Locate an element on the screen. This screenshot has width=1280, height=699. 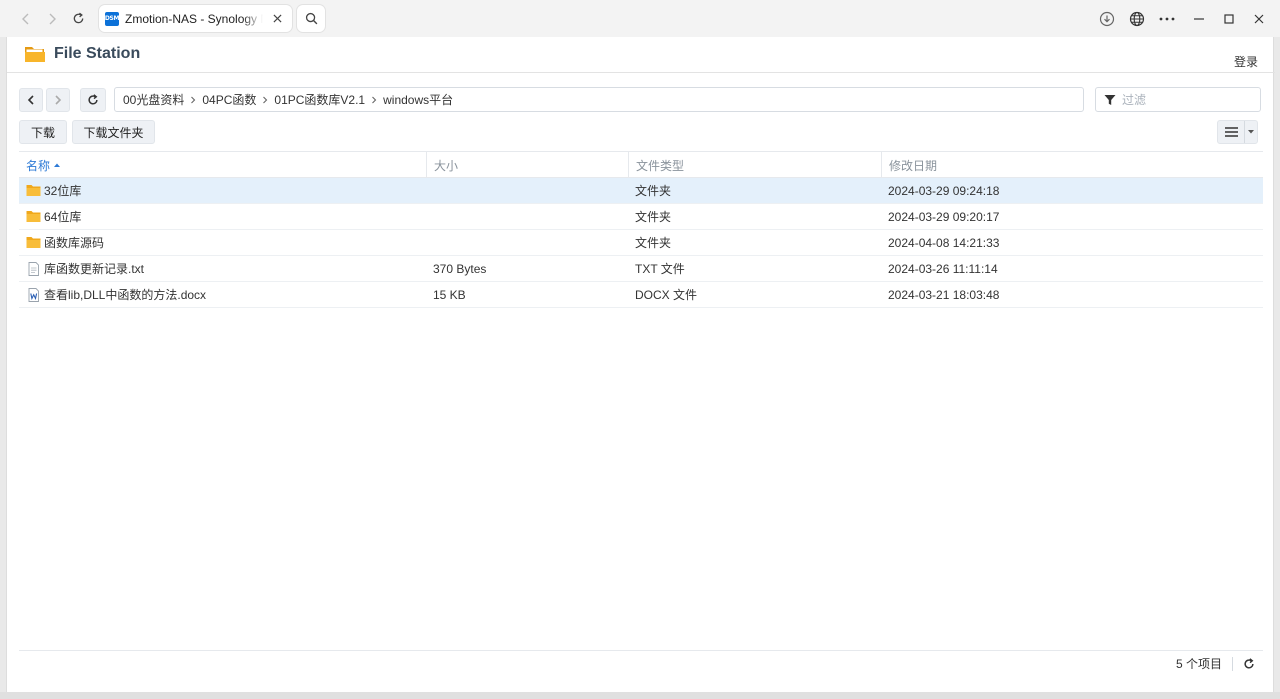
file-name-cell: 32位库 is located at coordinates (53, 190).